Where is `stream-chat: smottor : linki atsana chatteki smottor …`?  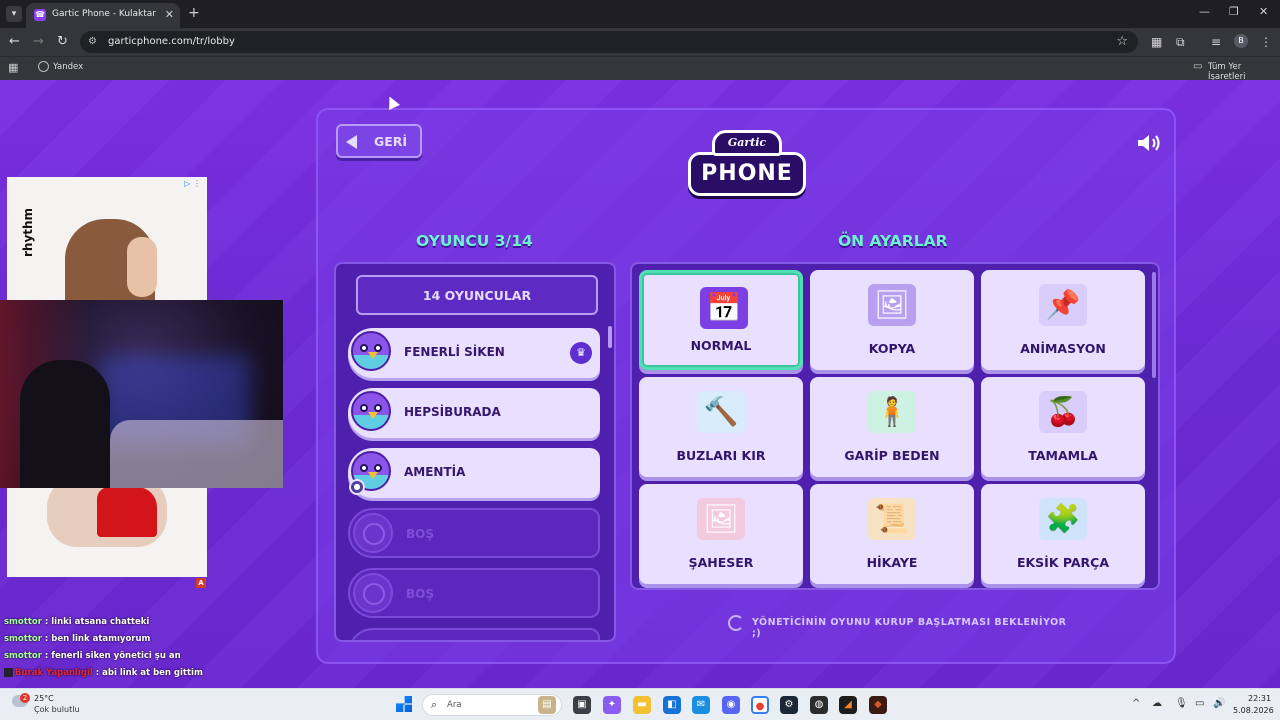 stream-chat: smottor : linki atsana chatteki smottor … is located at coordinates (154, 651).